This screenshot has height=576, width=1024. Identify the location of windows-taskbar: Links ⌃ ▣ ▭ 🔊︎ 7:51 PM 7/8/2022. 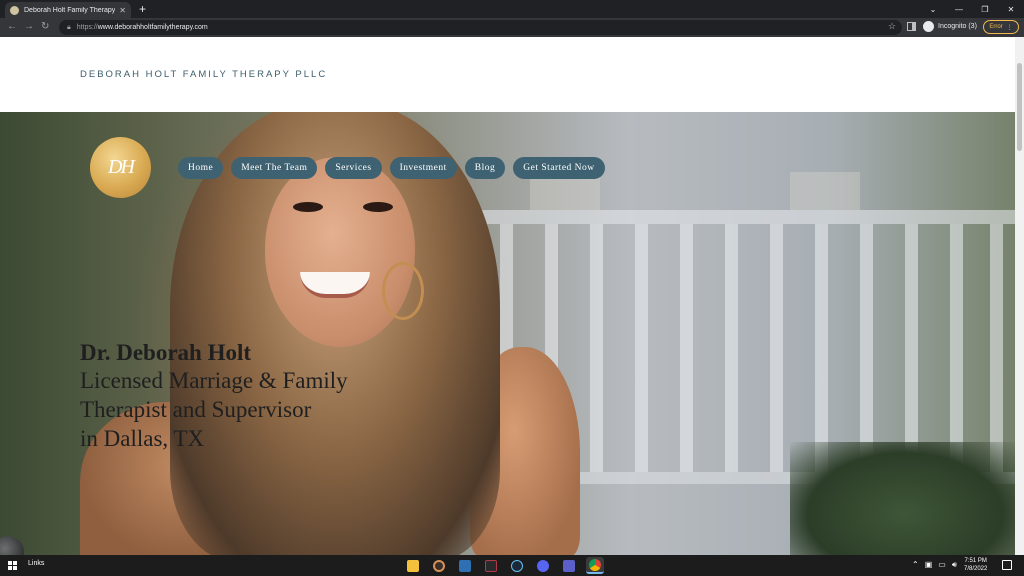
(512, 565).